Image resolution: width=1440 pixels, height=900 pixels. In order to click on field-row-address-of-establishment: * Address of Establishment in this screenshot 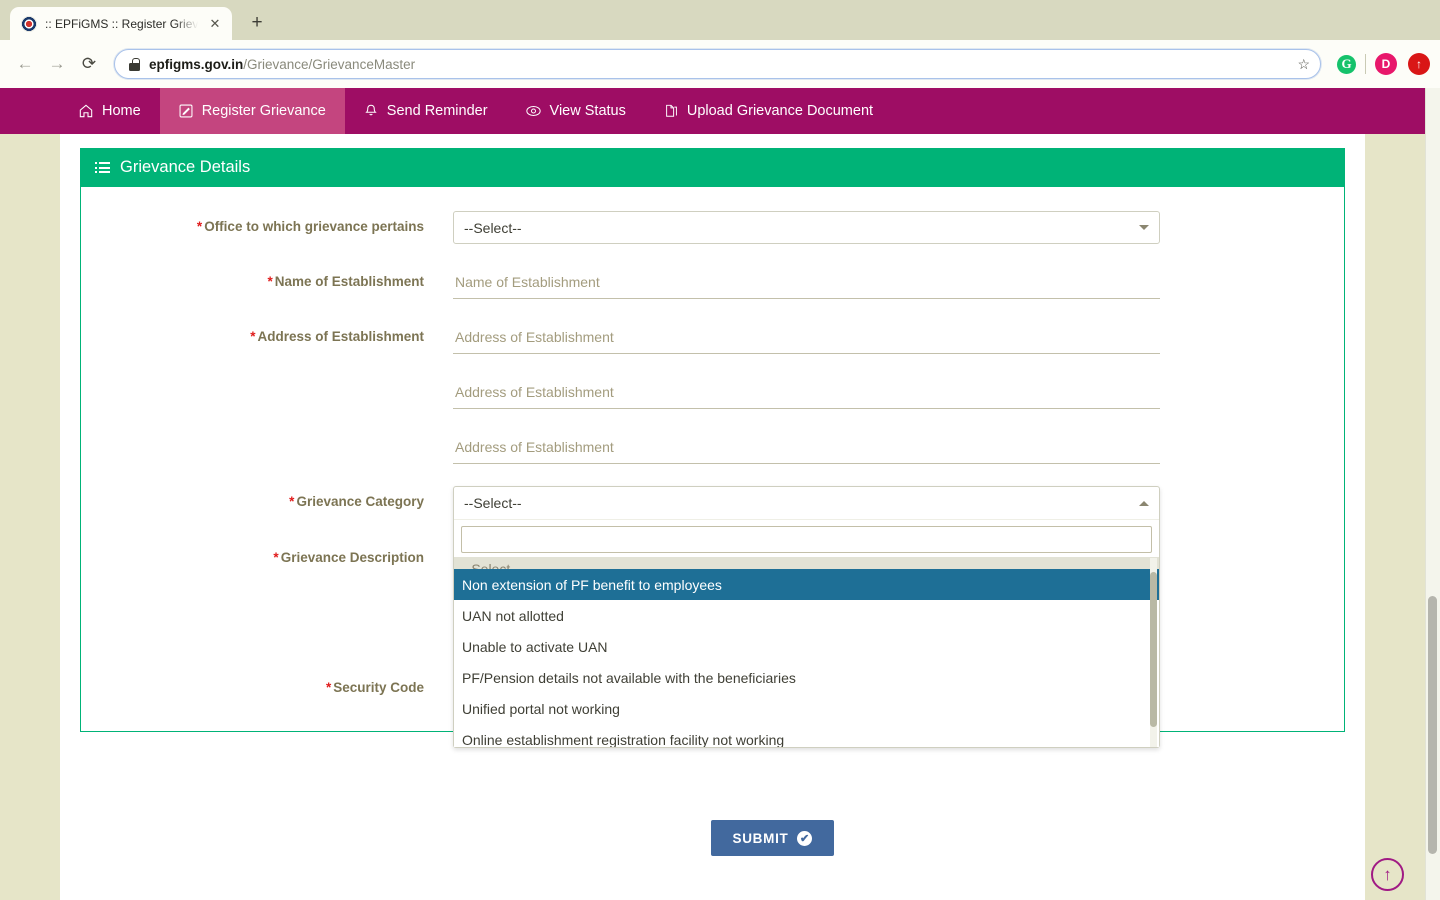, I will do `click(712, 337)`.